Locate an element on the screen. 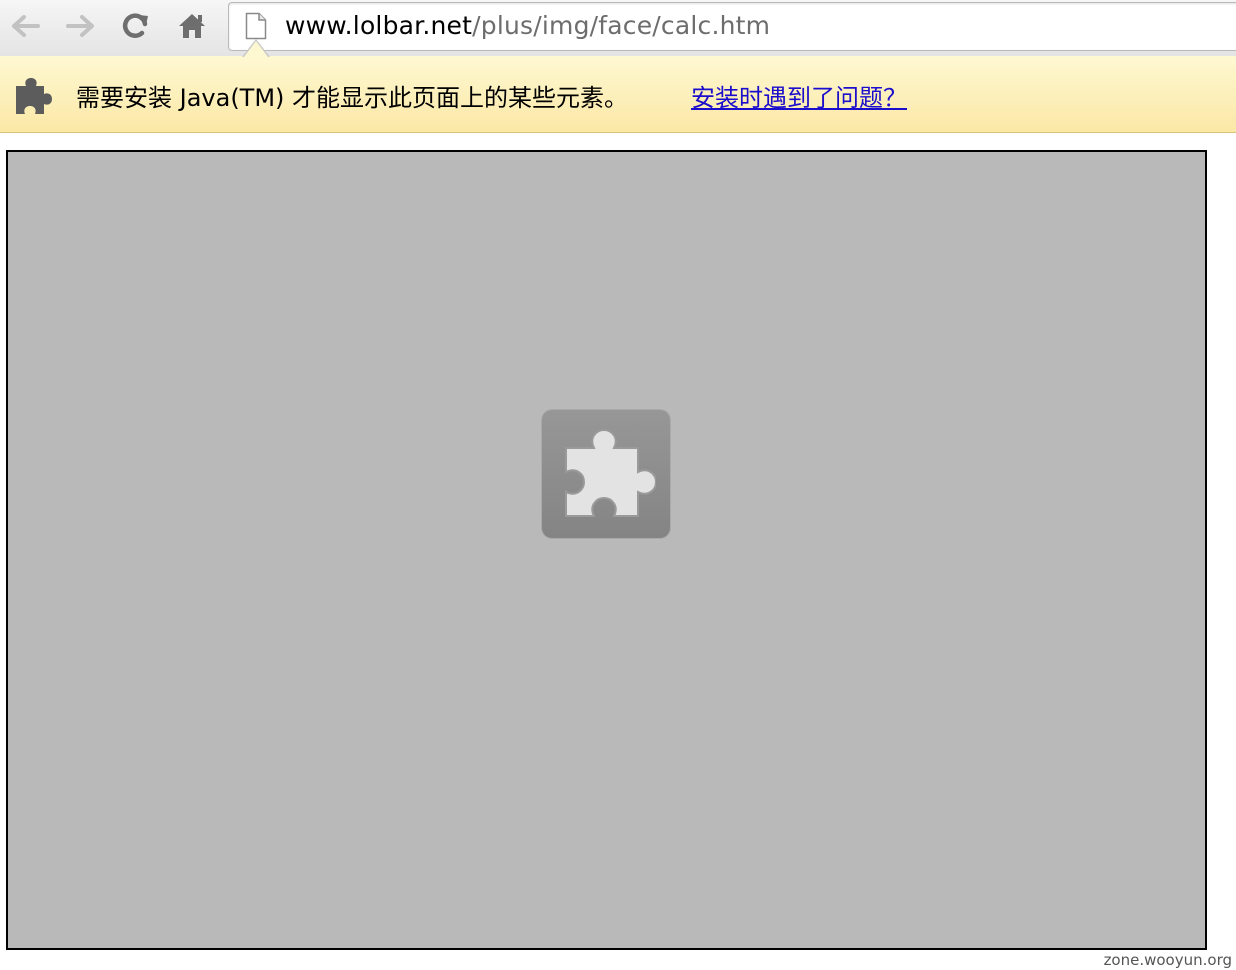  forward-button is located at coordinates (80, 26).